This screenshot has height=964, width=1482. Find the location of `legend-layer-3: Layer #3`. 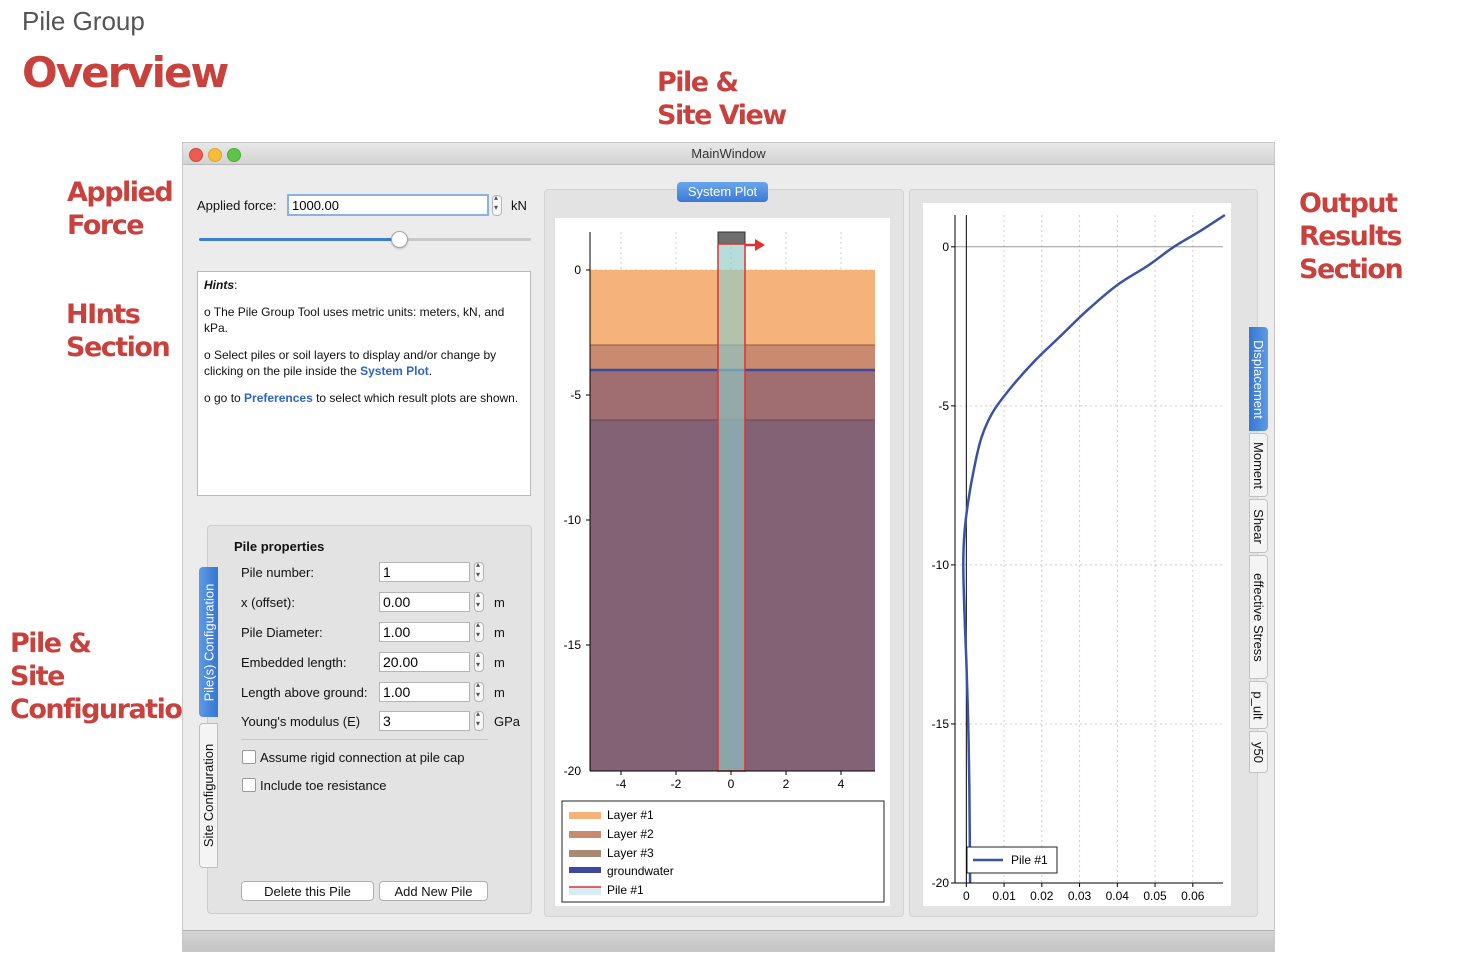

legend-layer-3: Layer #3 is located at coordinates (630, 853).